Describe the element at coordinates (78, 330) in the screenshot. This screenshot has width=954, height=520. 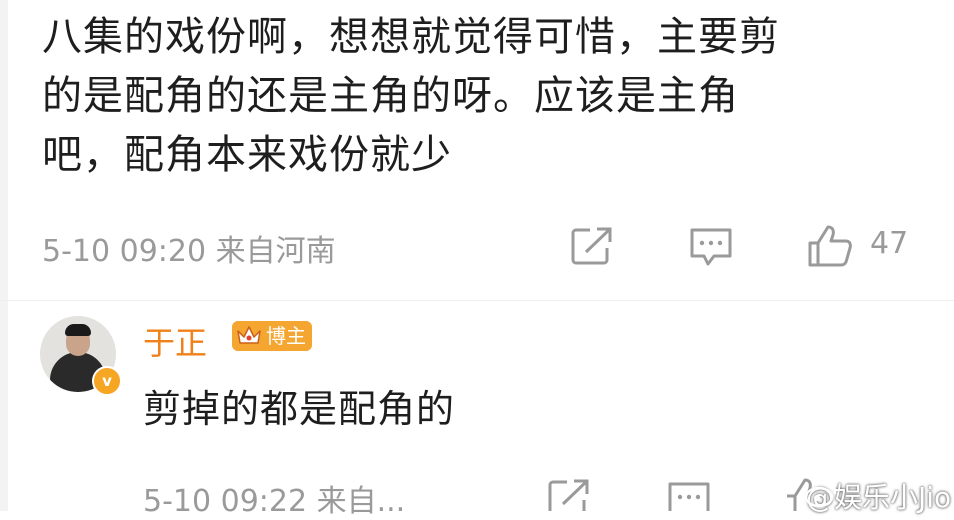
I see `avatar-hair` at that location.